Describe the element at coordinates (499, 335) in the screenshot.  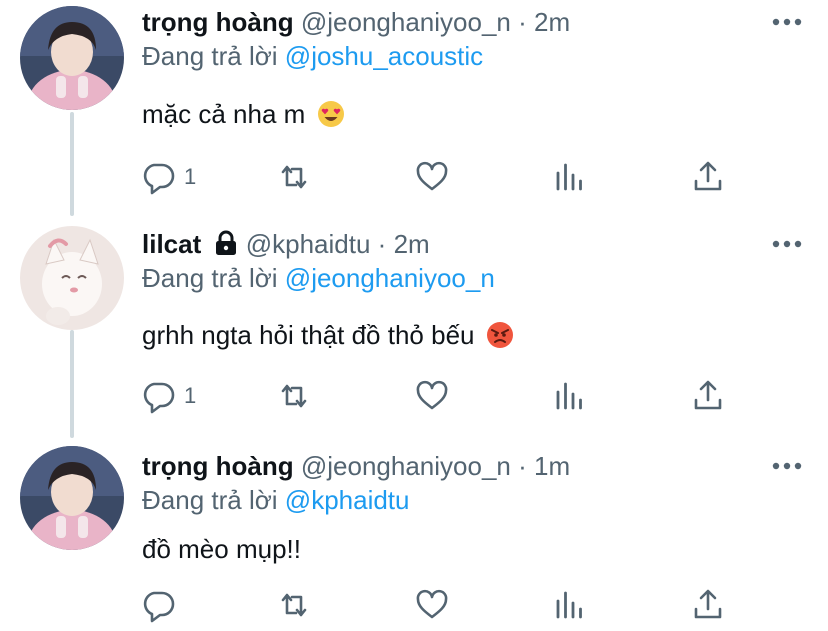
I see `angry-face-emoji` at that location.